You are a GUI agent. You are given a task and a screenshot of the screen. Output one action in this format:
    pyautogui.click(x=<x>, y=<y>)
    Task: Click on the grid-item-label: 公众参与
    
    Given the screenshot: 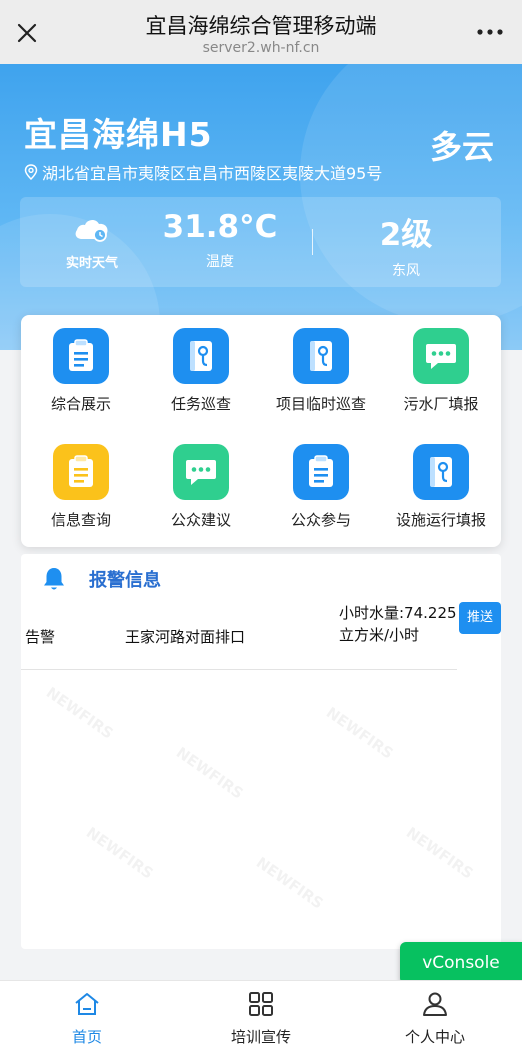 What is the action you would take?
    pyautogui.click(x=320, y=520)
    